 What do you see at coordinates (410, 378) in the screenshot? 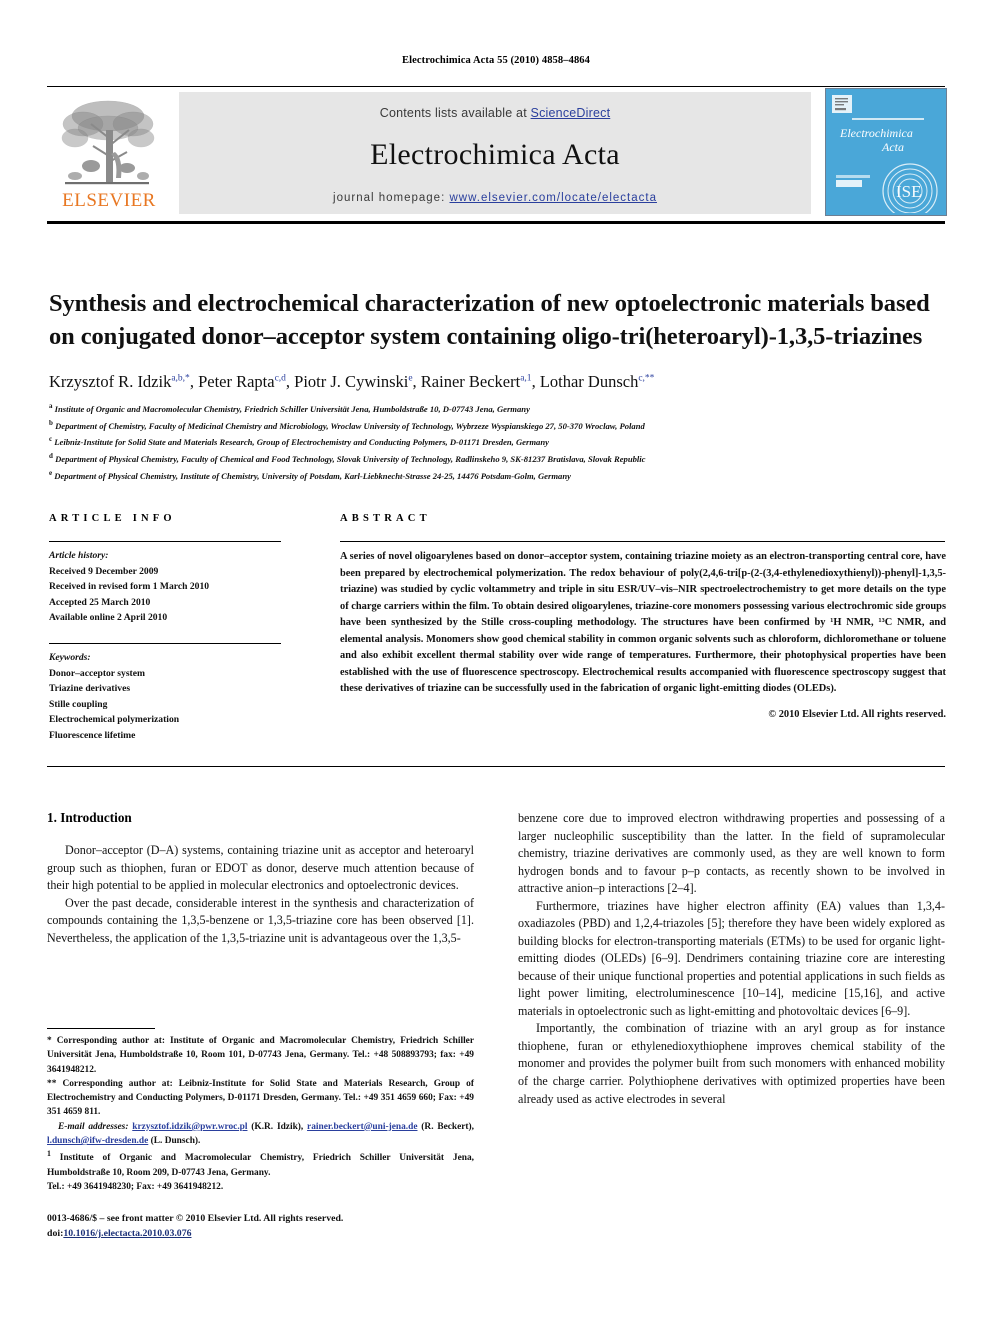
I see `author-marks: e` at bounding box center [410, 378].